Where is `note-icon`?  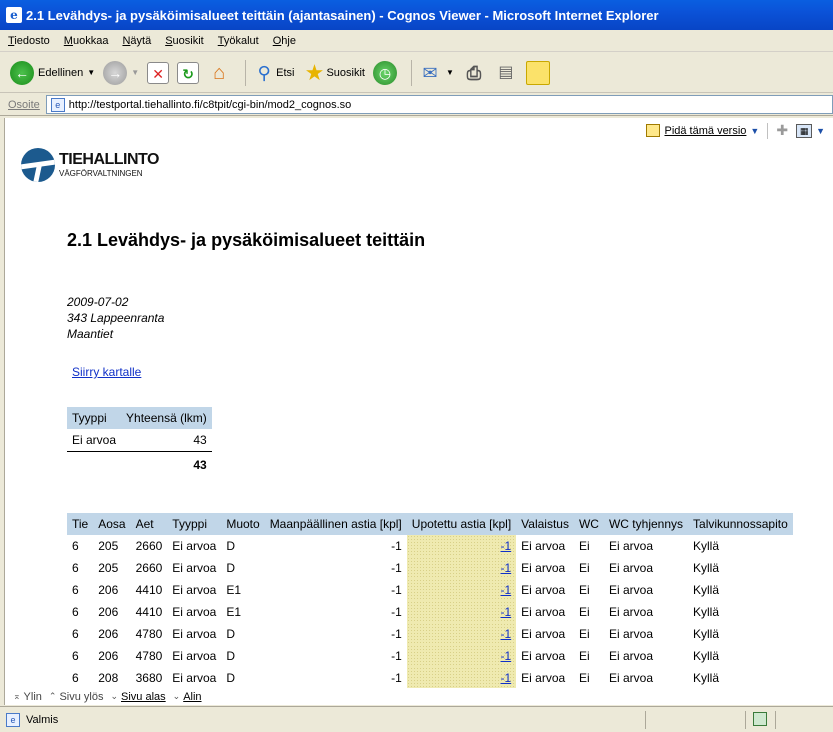 note-icon is located at coordinates (537, 72).